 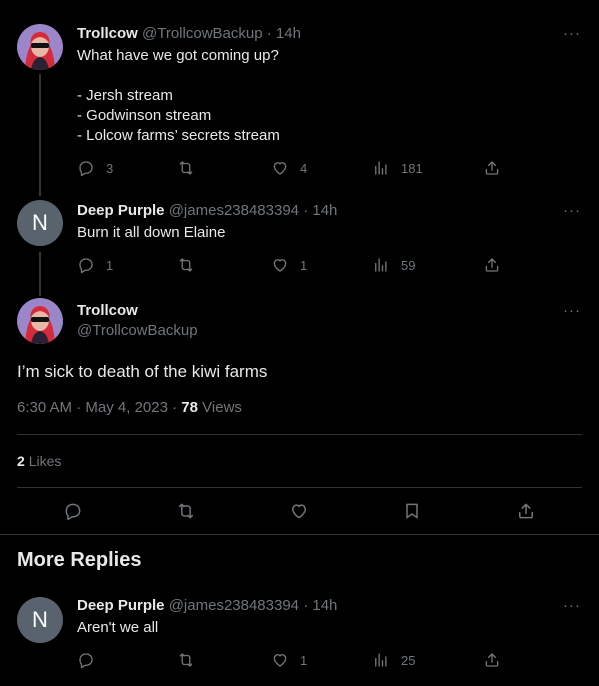 I want to click on bookmark-button, so click(x=412, y=513).